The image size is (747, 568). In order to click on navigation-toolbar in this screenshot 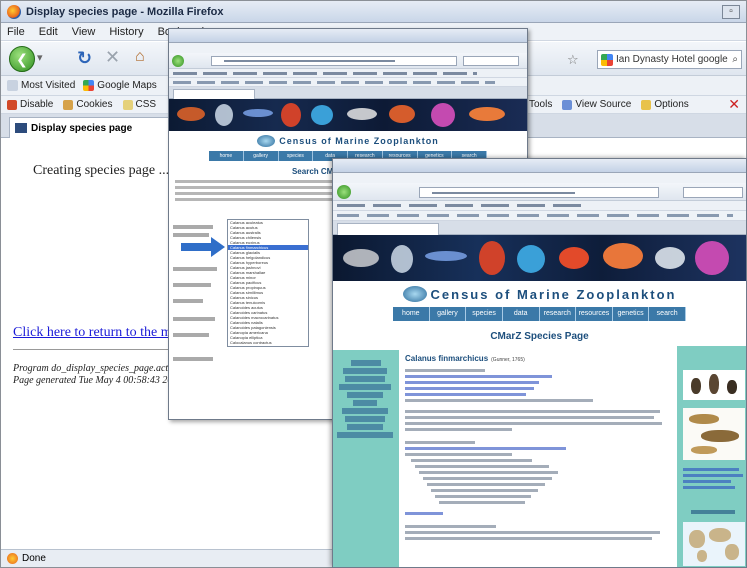, I will do `click(348, 61)`.